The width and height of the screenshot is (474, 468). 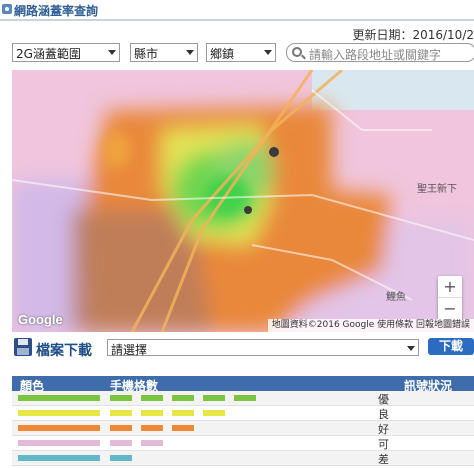 I want to click on legend-row: 差, so click(x=243, y=458).